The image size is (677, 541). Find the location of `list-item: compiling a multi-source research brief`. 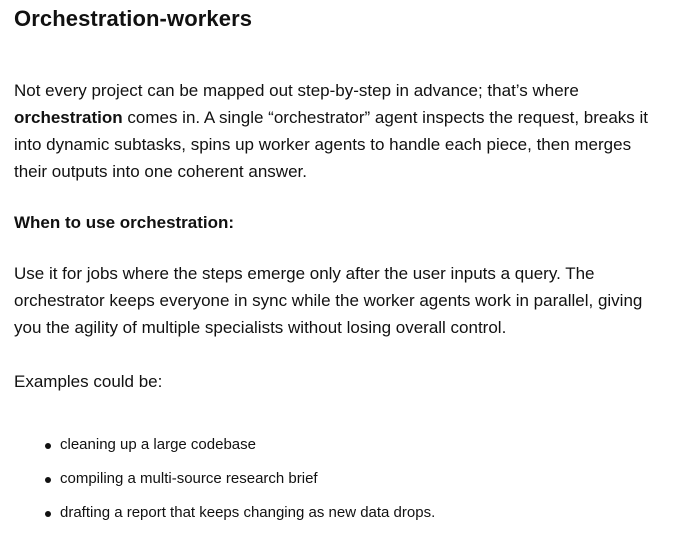

list-item: compiling a multi-source research brief is located at coordinates (224, 479).